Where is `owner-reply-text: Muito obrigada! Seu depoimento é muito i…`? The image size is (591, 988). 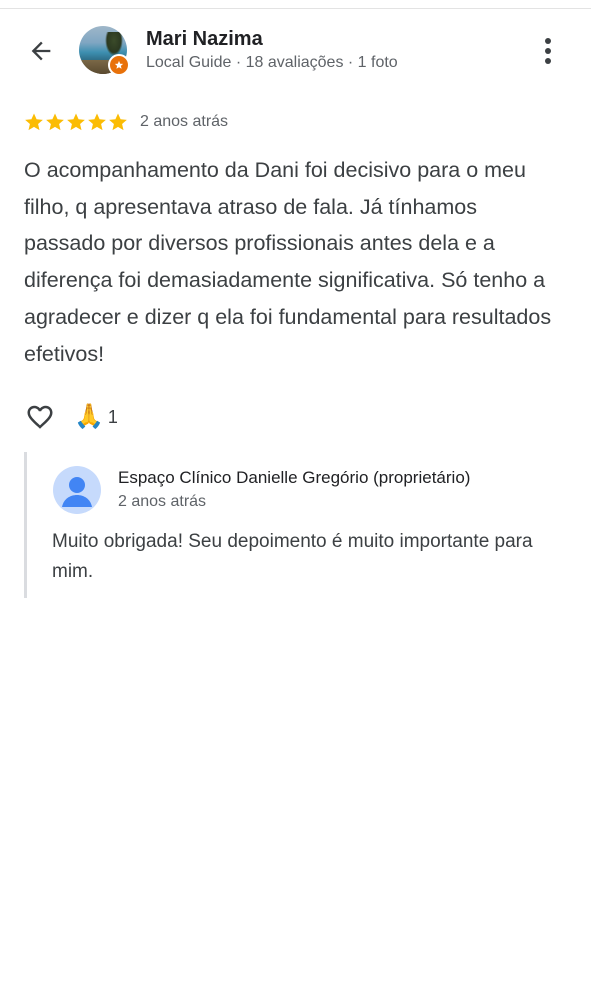 owner-reply-text: Muito obrigada! Seu depoimento é muito i… is located at coordinates (292, 556).